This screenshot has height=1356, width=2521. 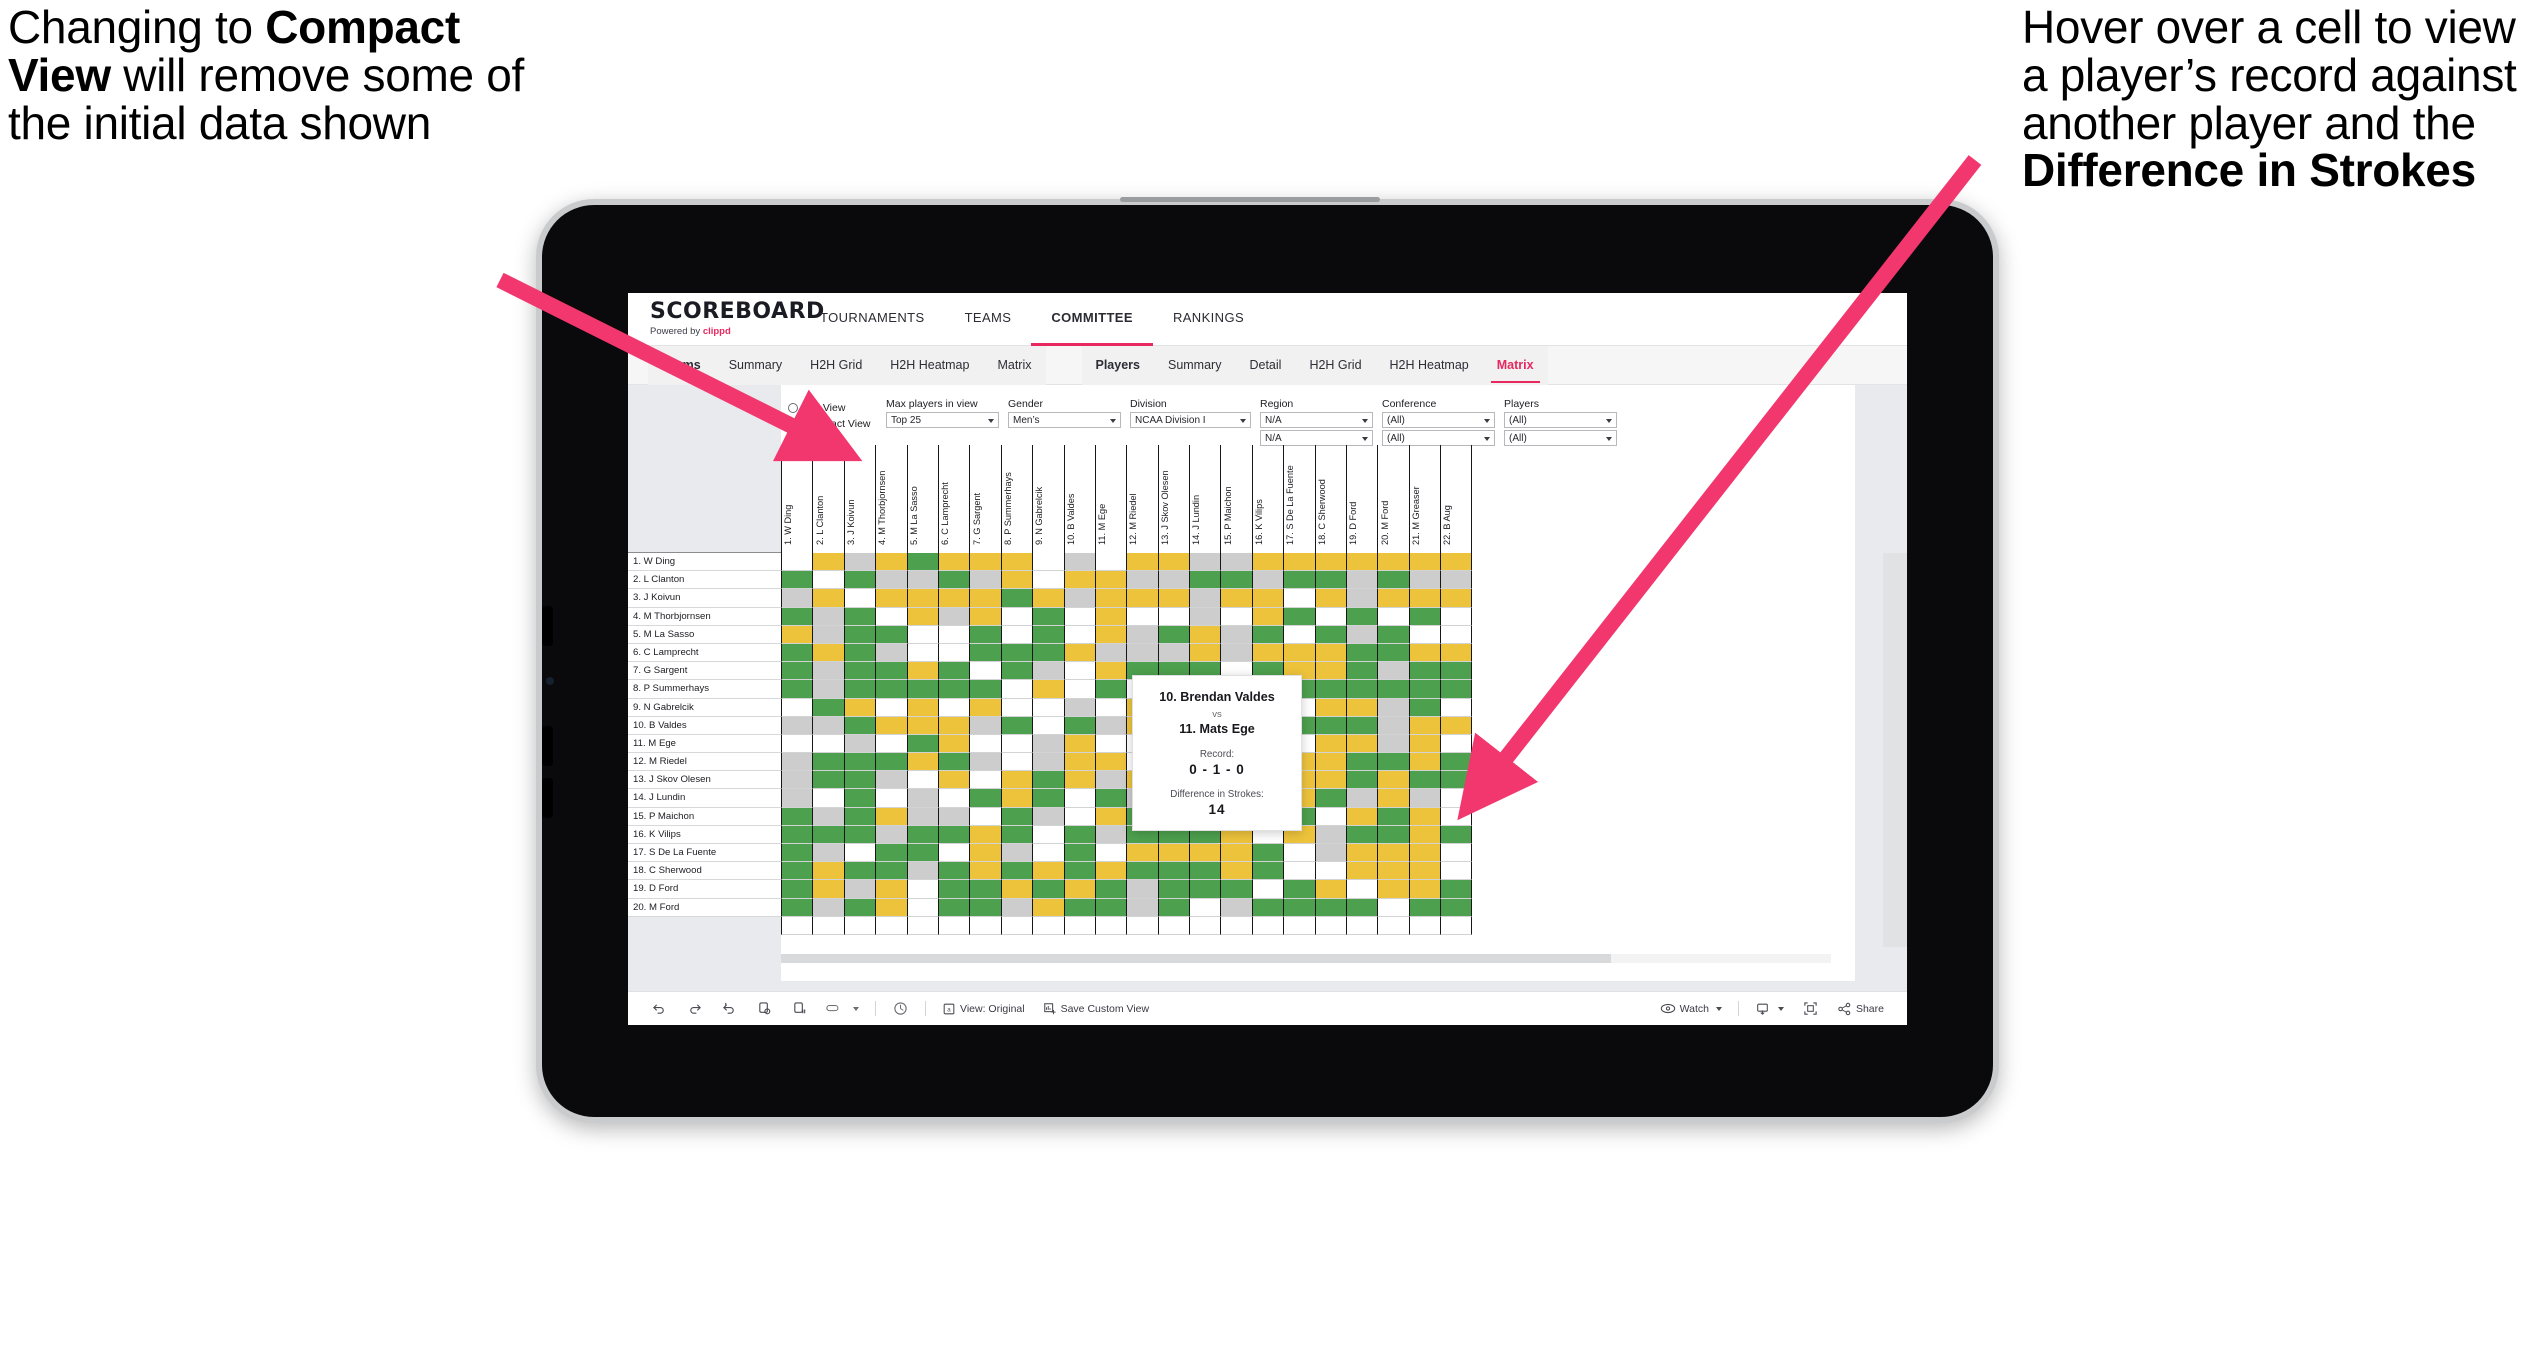 I want to click on view-mode-radio-group: Full View Compact View, so click(x=837, y=415).